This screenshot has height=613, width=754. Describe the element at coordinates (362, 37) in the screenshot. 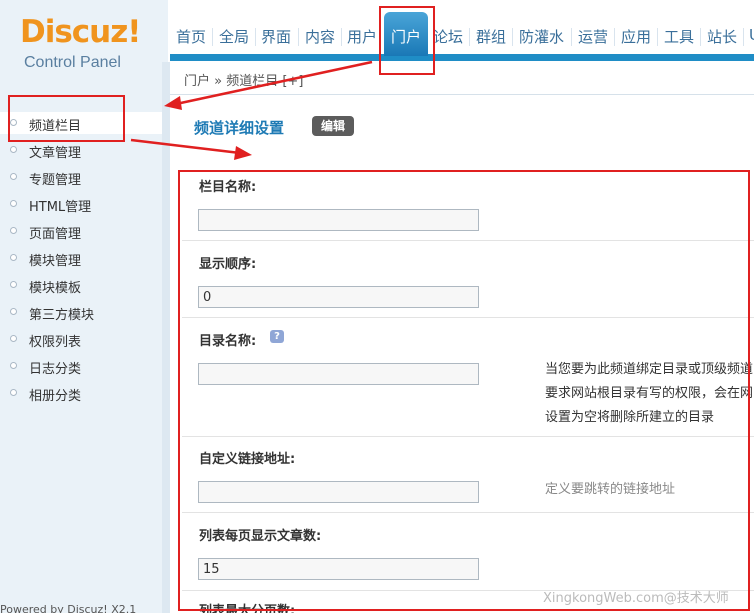

I see `nav-item-user: 用户` at that location.